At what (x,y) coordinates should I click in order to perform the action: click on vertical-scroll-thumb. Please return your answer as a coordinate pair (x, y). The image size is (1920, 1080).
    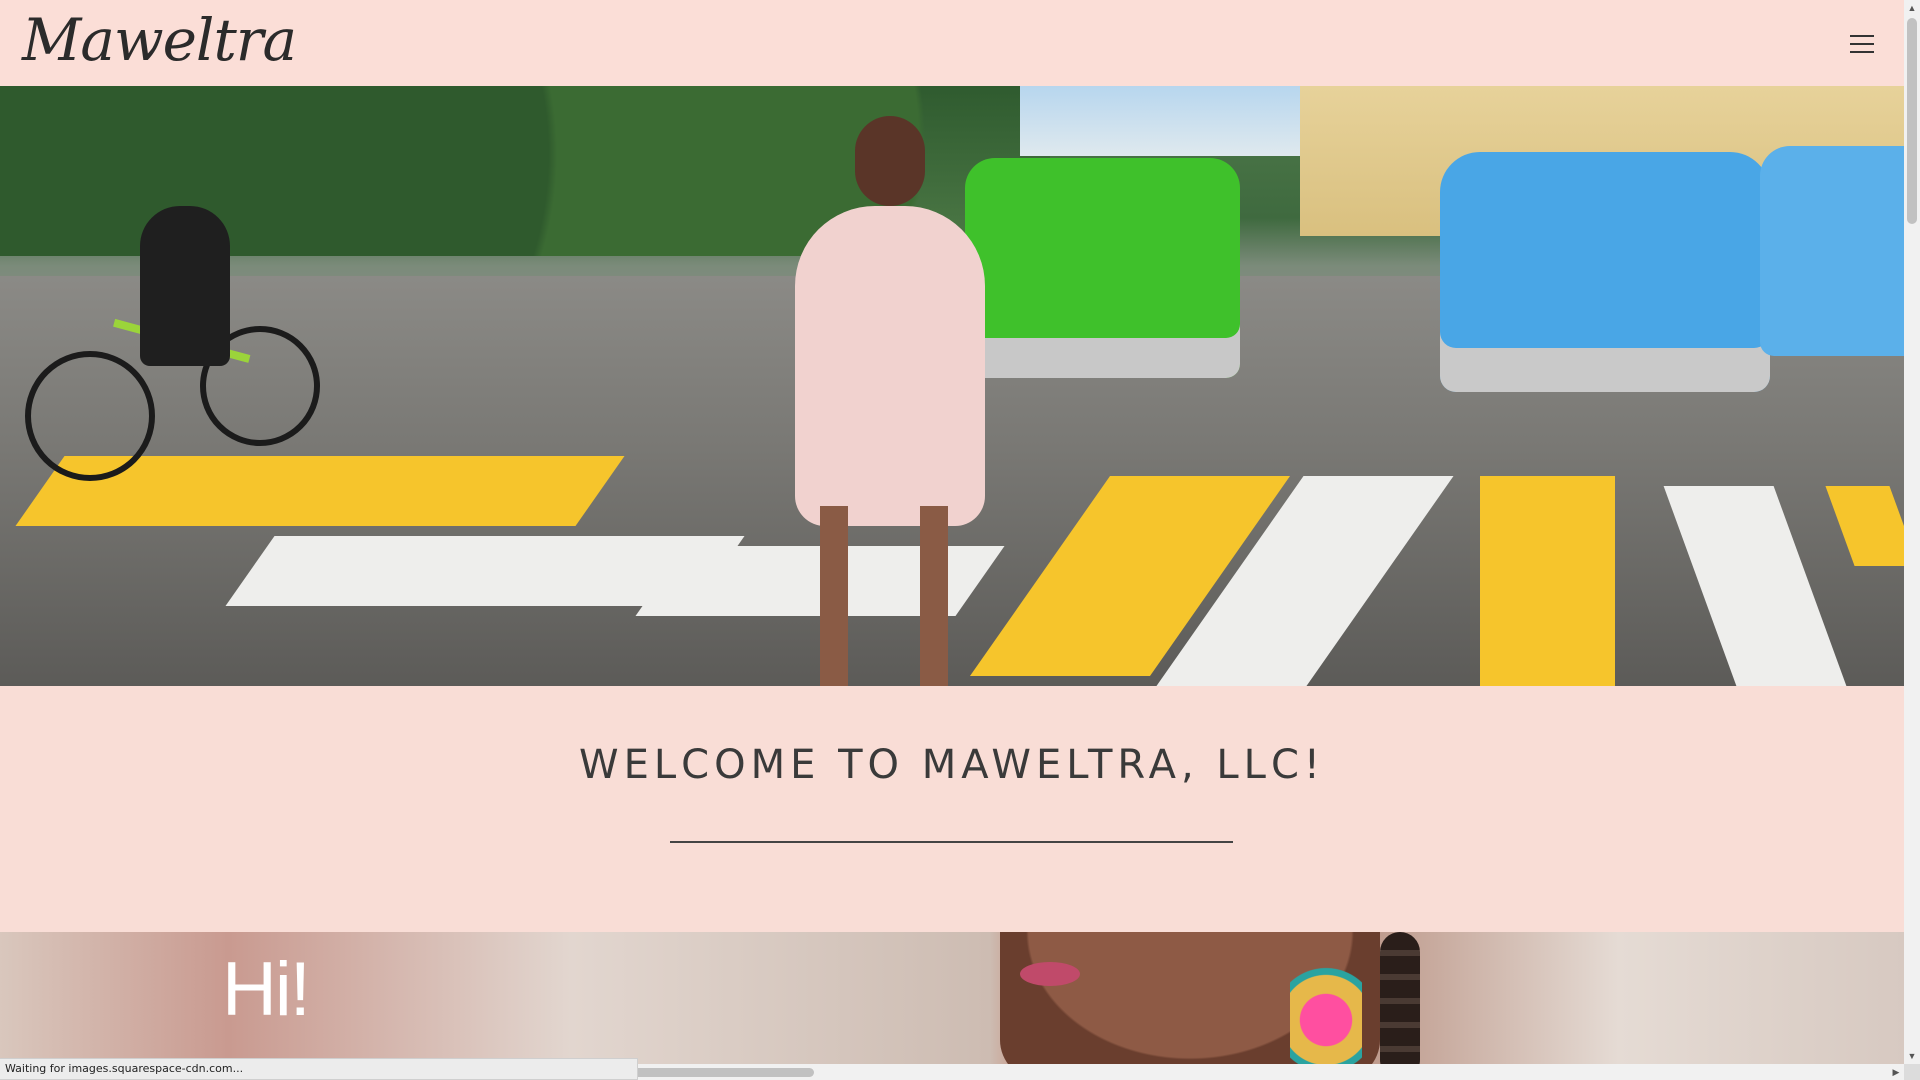
    Looking at the image, I should click on (1912, 121).